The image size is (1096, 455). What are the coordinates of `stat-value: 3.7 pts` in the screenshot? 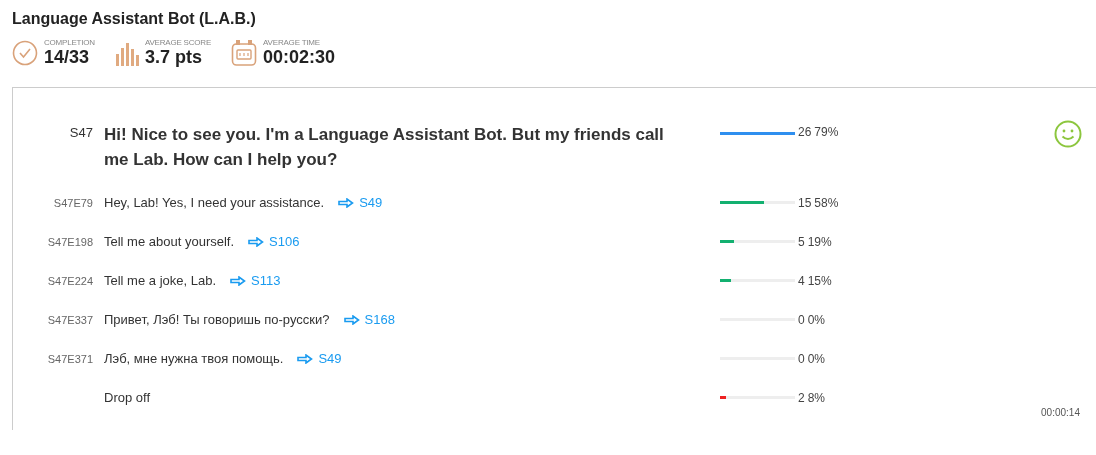 It's located at (173, 57).